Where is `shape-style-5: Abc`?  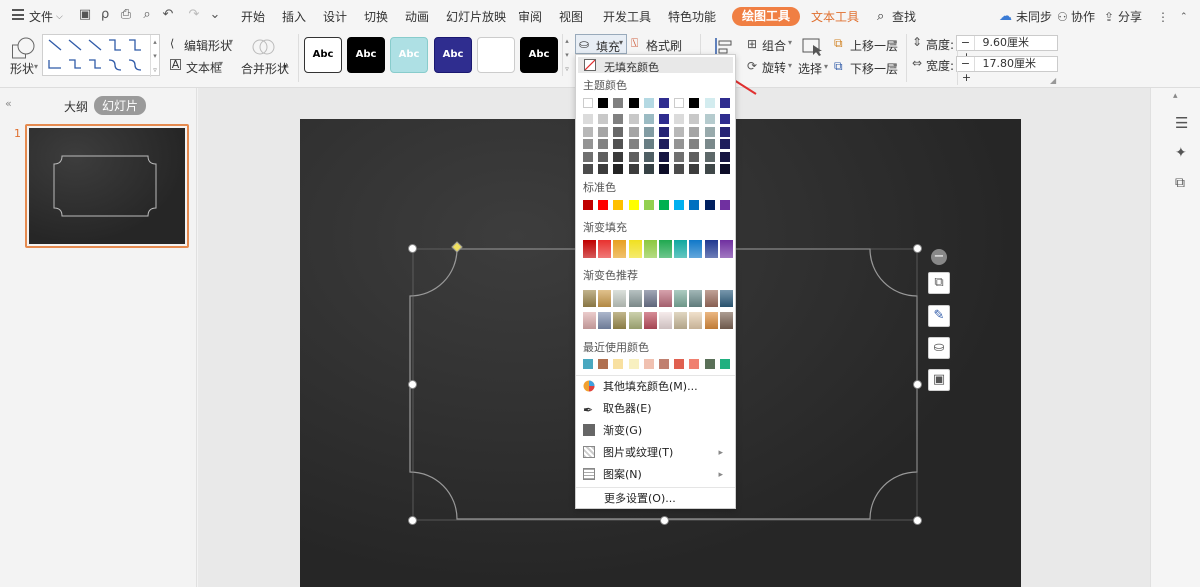 shape-style-5: Abc is located at coordinates (496, 55).